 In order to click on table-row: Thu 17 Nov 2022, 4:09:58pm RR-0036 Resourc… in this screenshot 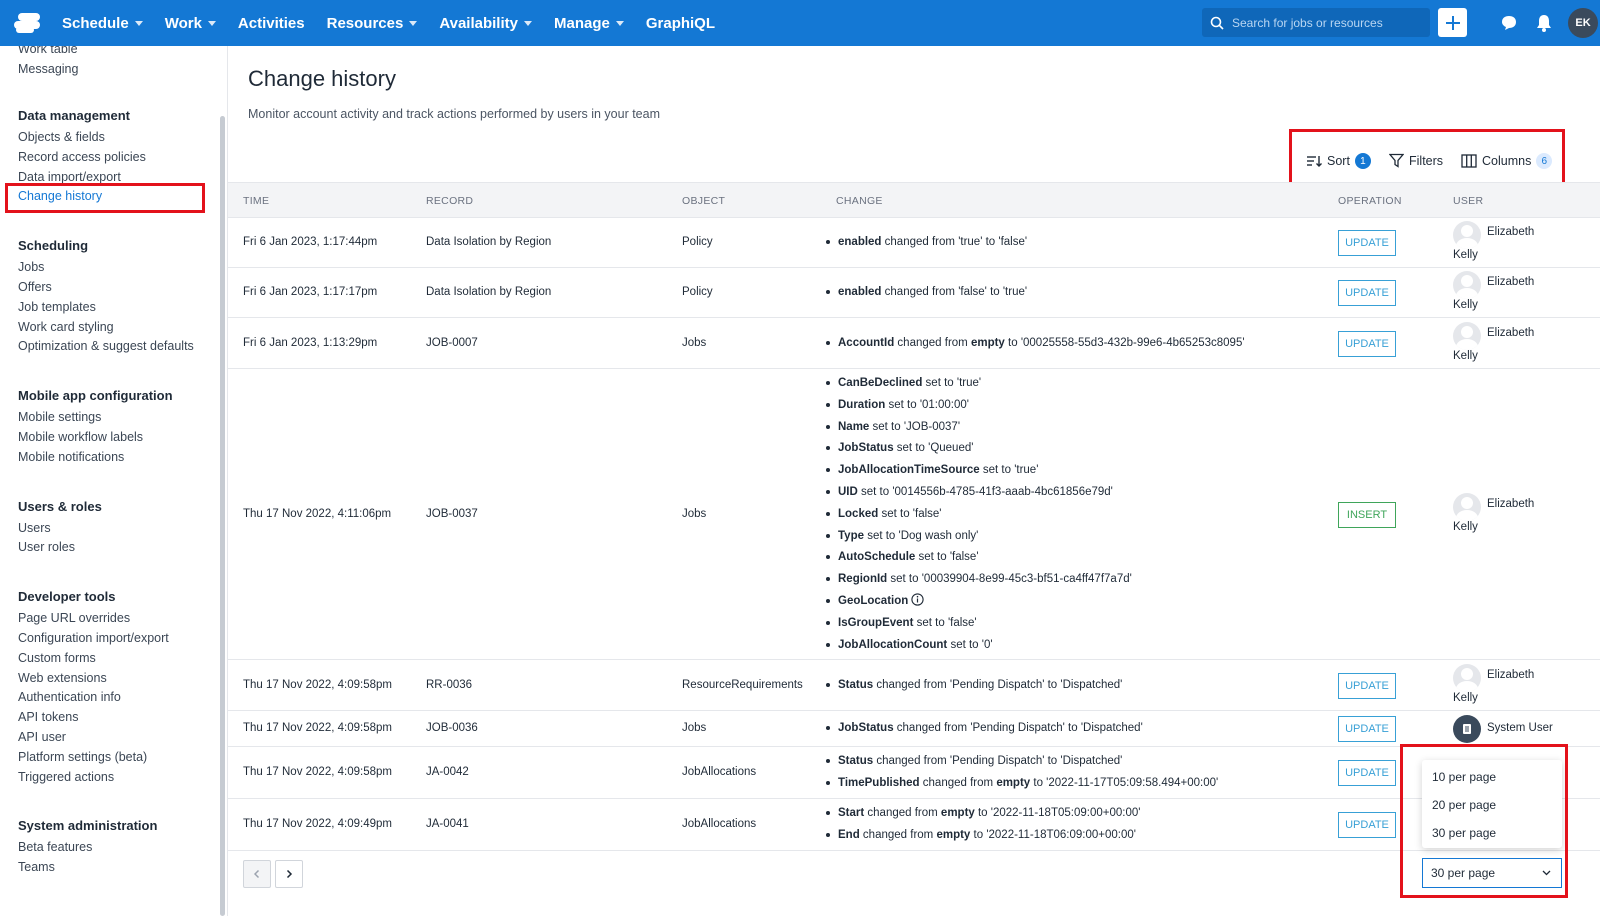, I will do `click(914, 685)`.